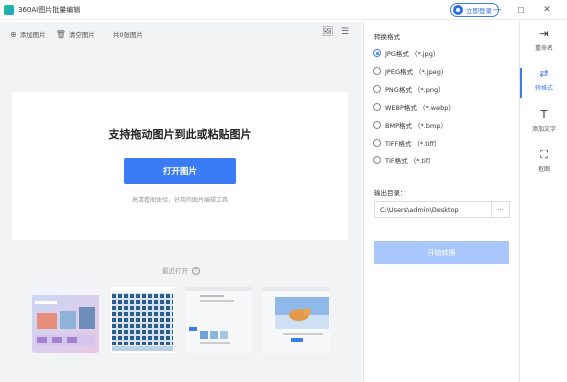 The height and width of the screenshot is (382, 567). What do you see at coordinates (345, 32) in the screenshot?
I see `list-view-icon: ☰` at bounding box center [345, 32].